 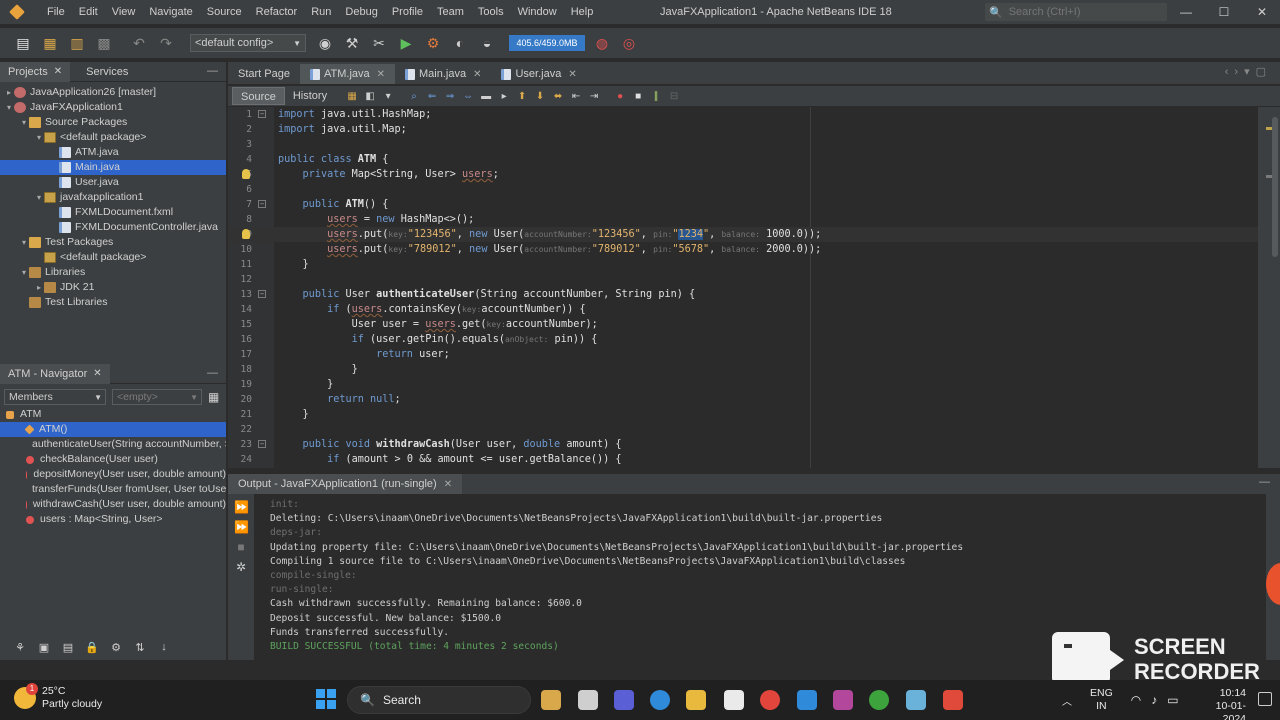 I want to click on vscode-icon, so click(x=807, y=700).